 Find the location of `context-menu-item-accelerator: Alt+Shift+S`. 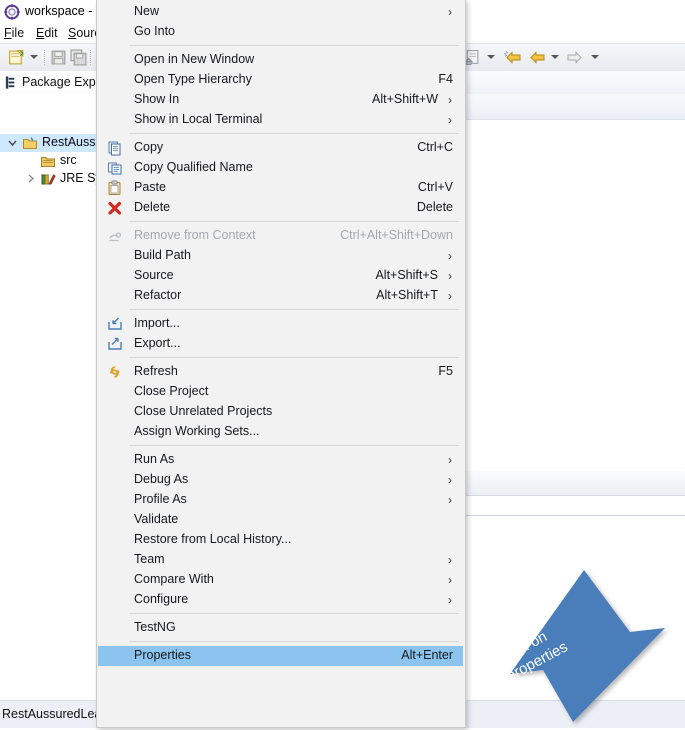

context-menu-item-accelerator: Alt+Shift+S is located at coordinates (406, 275).